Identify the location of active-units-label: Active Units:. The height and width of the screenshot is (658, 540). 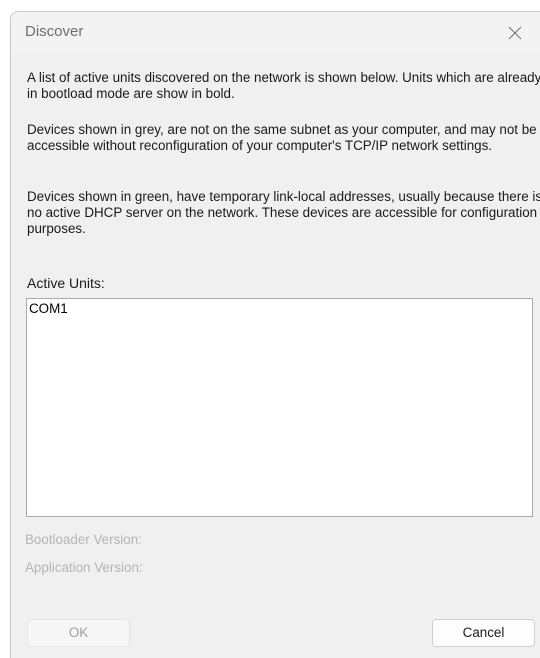
(66, 283).